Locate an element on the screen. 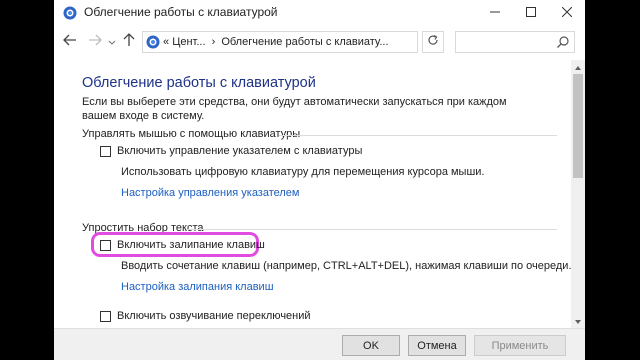  maximize-button is located at coordinates (531, 13).